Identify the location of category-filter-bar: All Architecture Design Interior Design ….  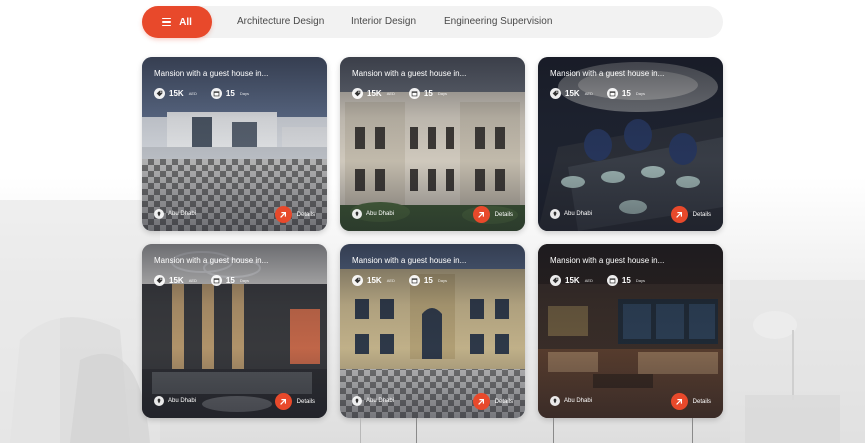
(432, 22).